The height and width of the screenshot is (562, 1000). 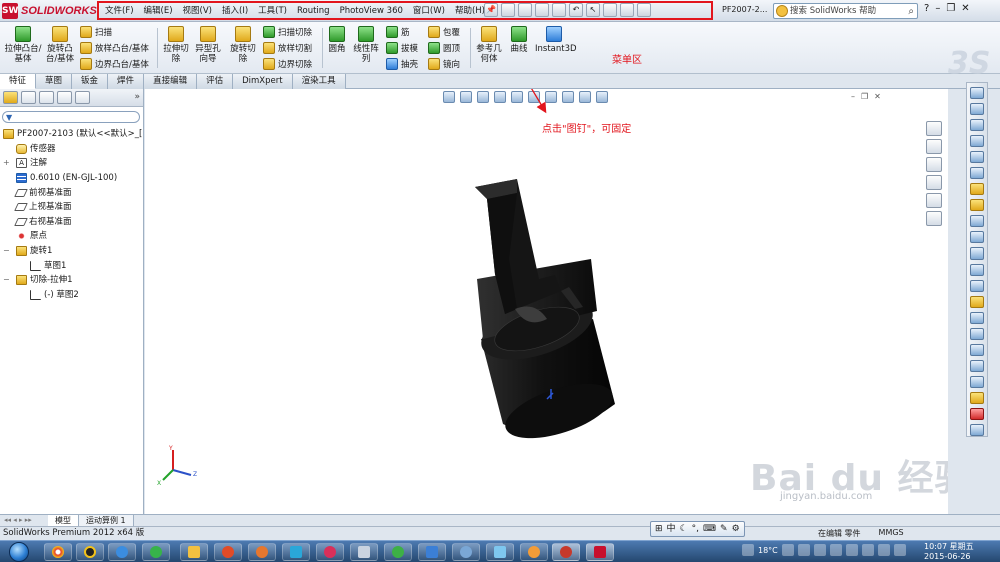 I want to click on taskbar-app-green, so click(x=398, y=552).